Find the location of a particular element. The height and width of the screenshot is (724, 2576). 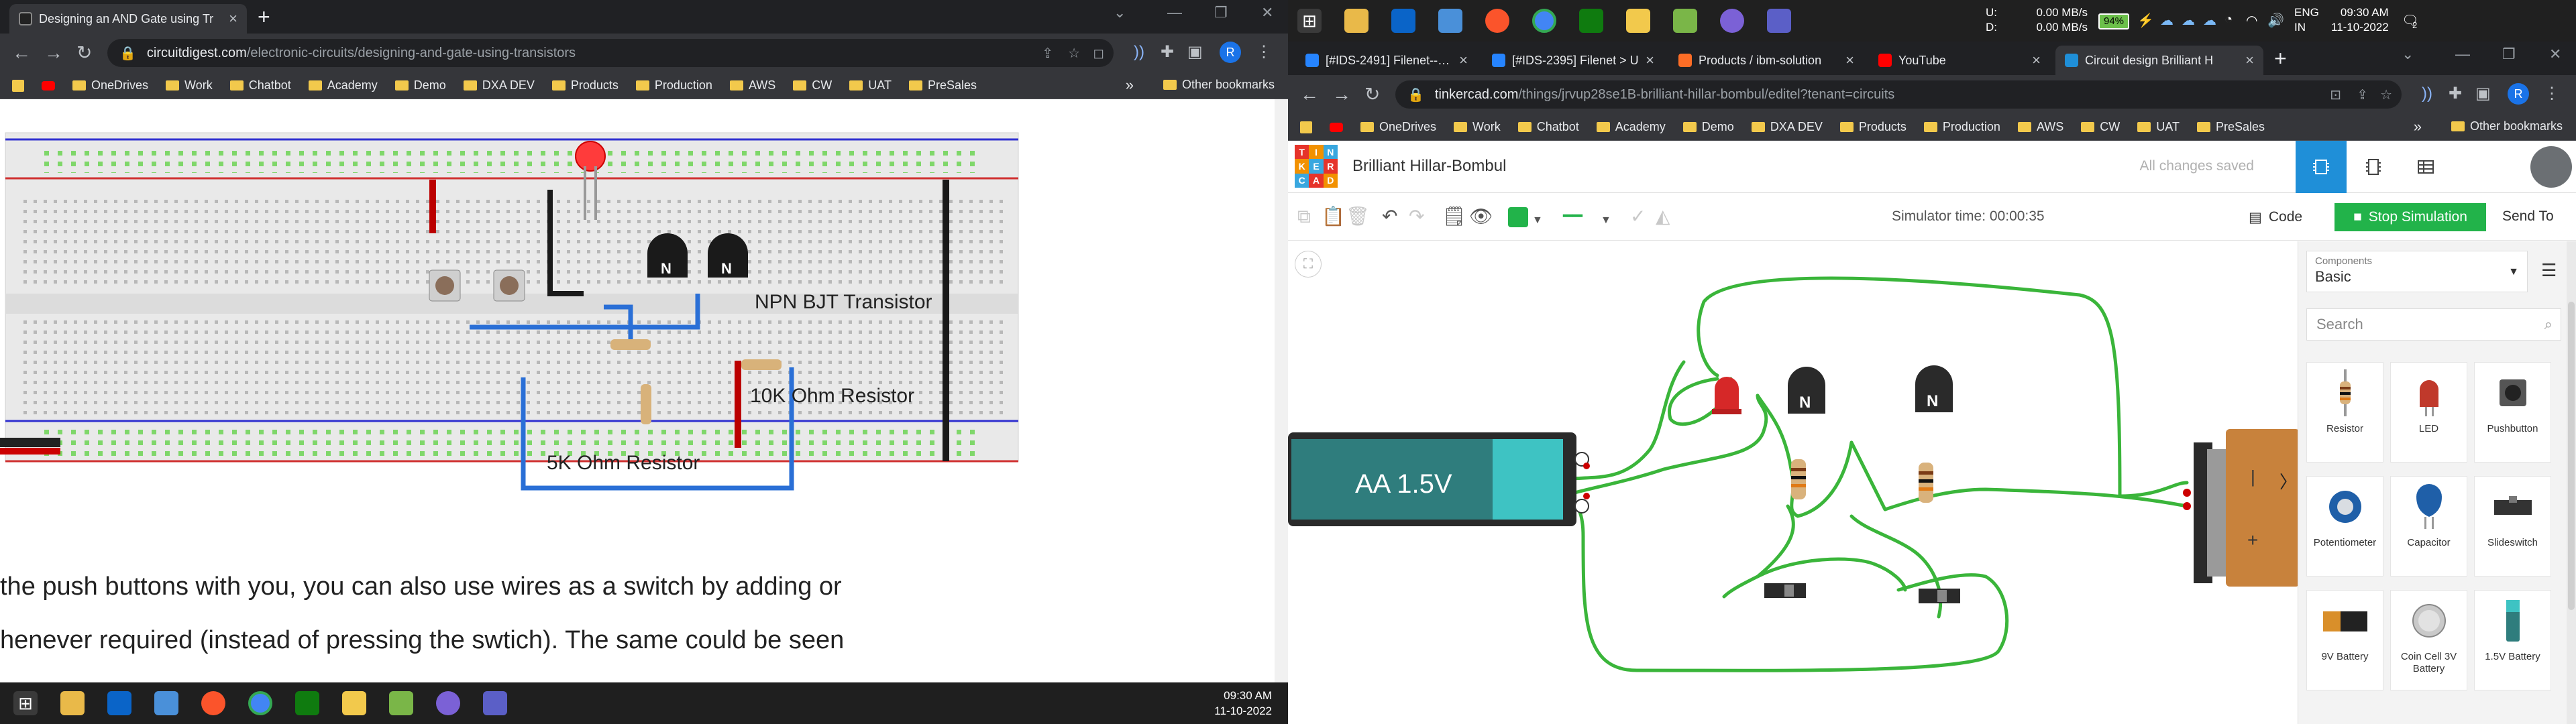

install-app-icon: ⊡ is located at coordinates (2335, 95).